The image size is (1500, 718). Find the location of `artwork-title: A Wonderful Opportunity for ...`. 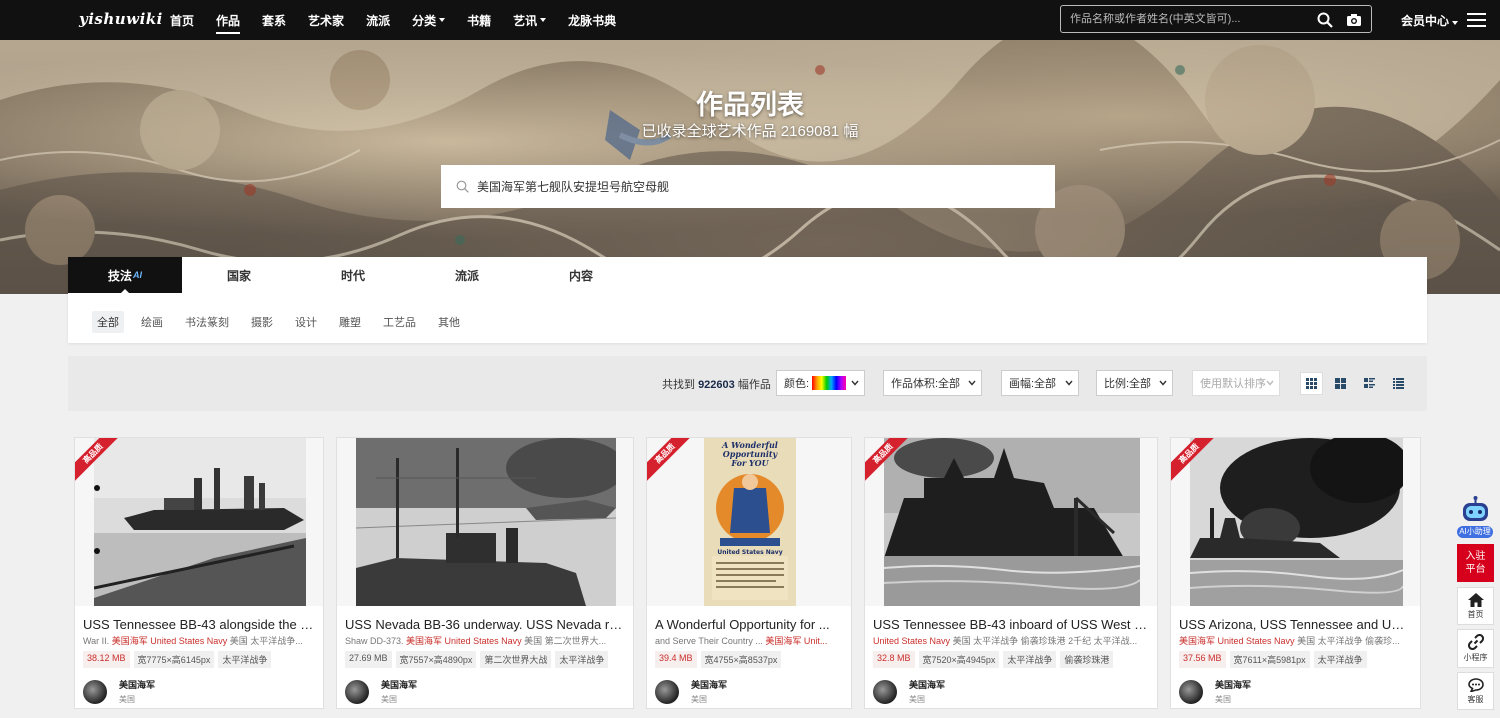

artwork-title: A Wonderful Opportunity for ... is located at coordinates (749, 624).